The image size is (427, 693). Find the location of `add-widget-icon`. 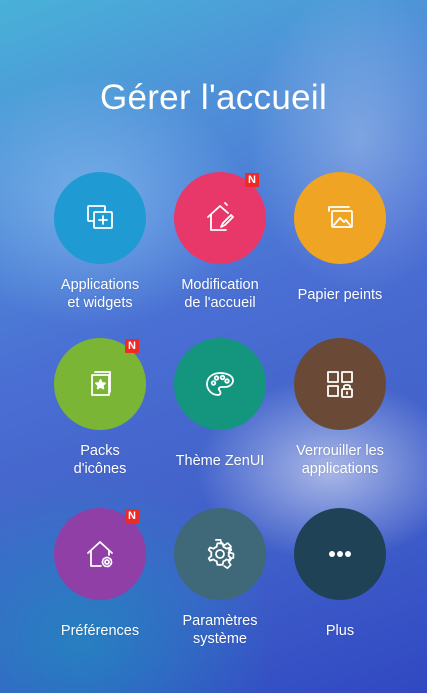

add-widget-icon is located at coordinates (100, 217).